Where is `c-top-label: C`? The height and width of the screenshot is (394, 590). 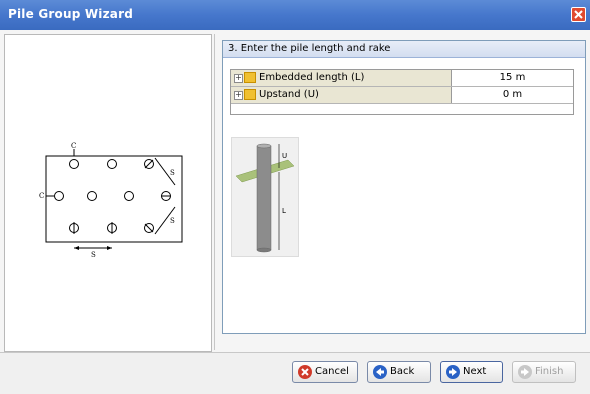
c-top-label: C is located at coordinates (73, 146).